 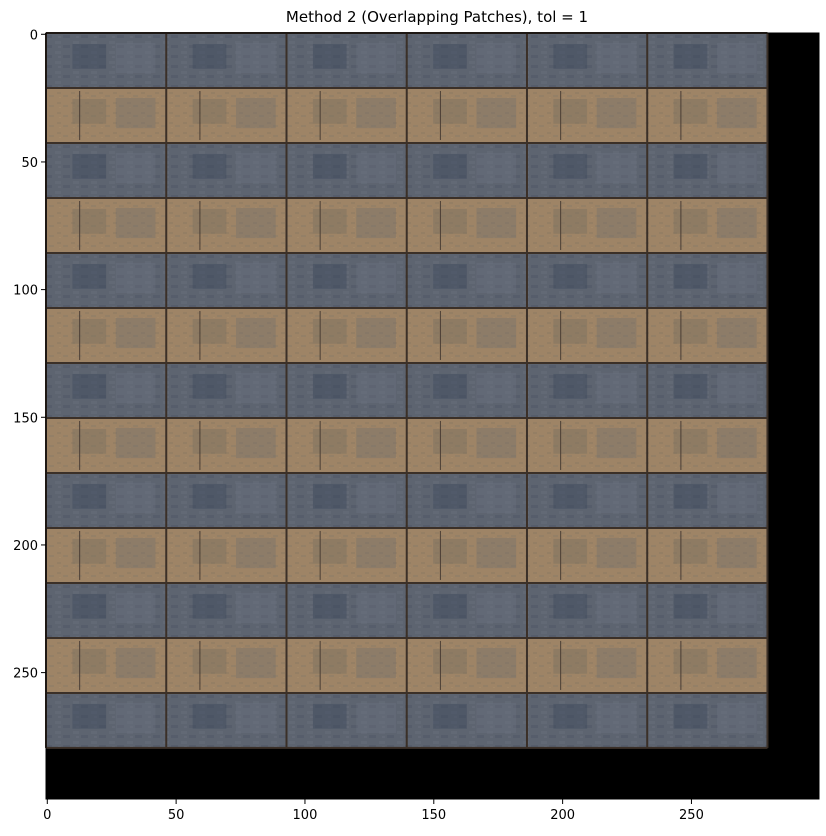 What do you see at coordinates (25, 291) in the screenshot?
I see `y-tick-label: 100` at bounding box center [25, 291].